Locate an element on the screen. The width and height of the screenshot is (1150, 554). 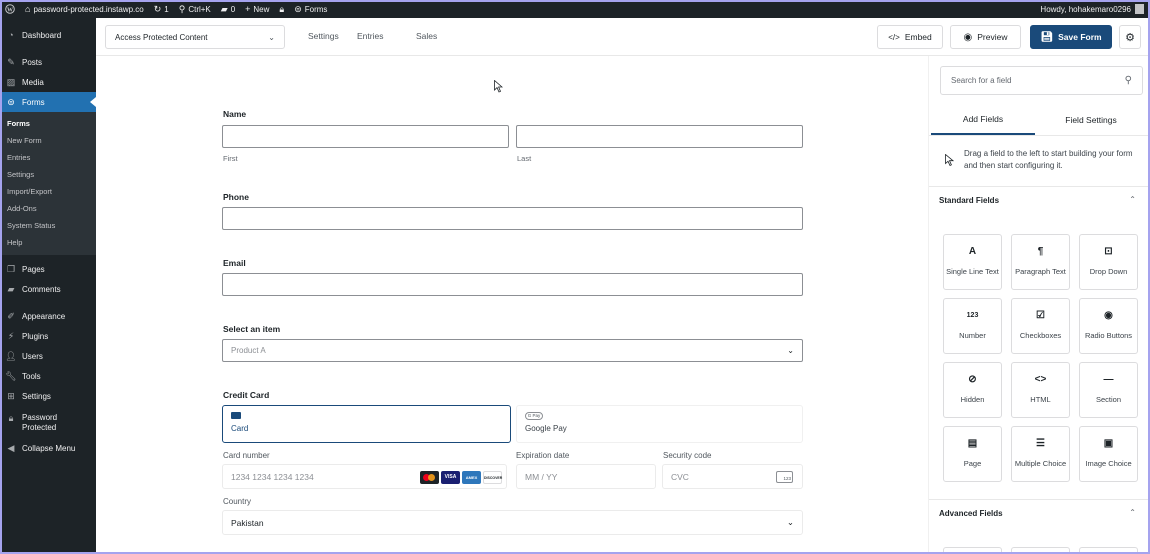
menu-comments: ▰ Comments is located at coordinates (48, 289).